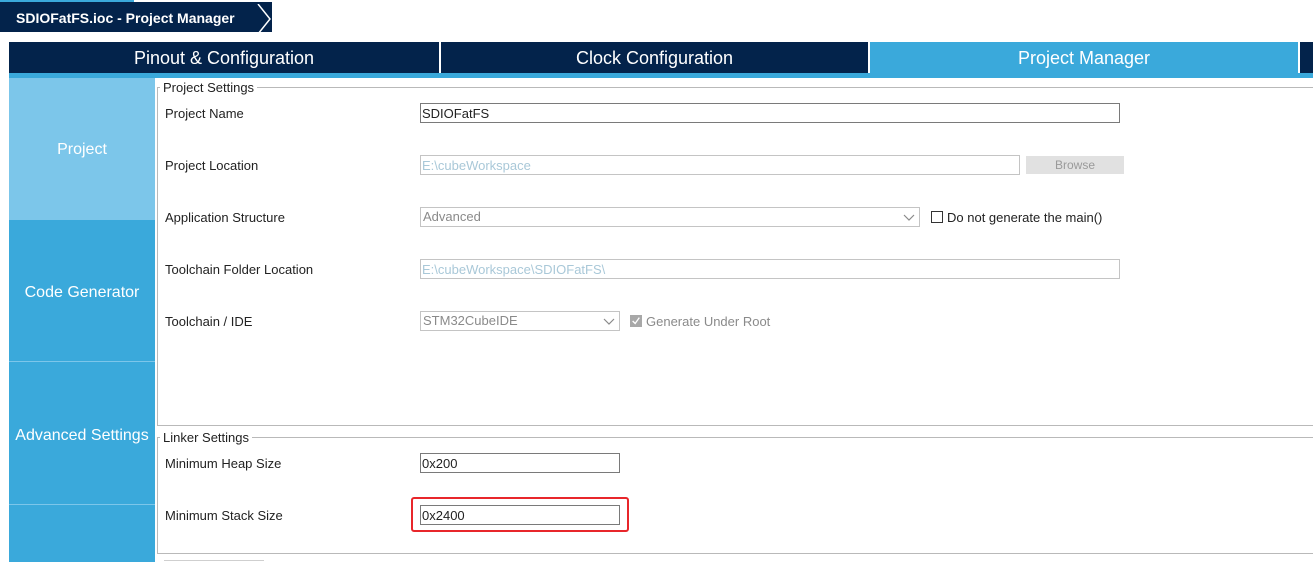 The height and width of the screenshot is (562, 1313). Describe the element at coordinates (82, 291) in the screenshot. I see `sidebar-item-code-generator: Code Generator` at that location.